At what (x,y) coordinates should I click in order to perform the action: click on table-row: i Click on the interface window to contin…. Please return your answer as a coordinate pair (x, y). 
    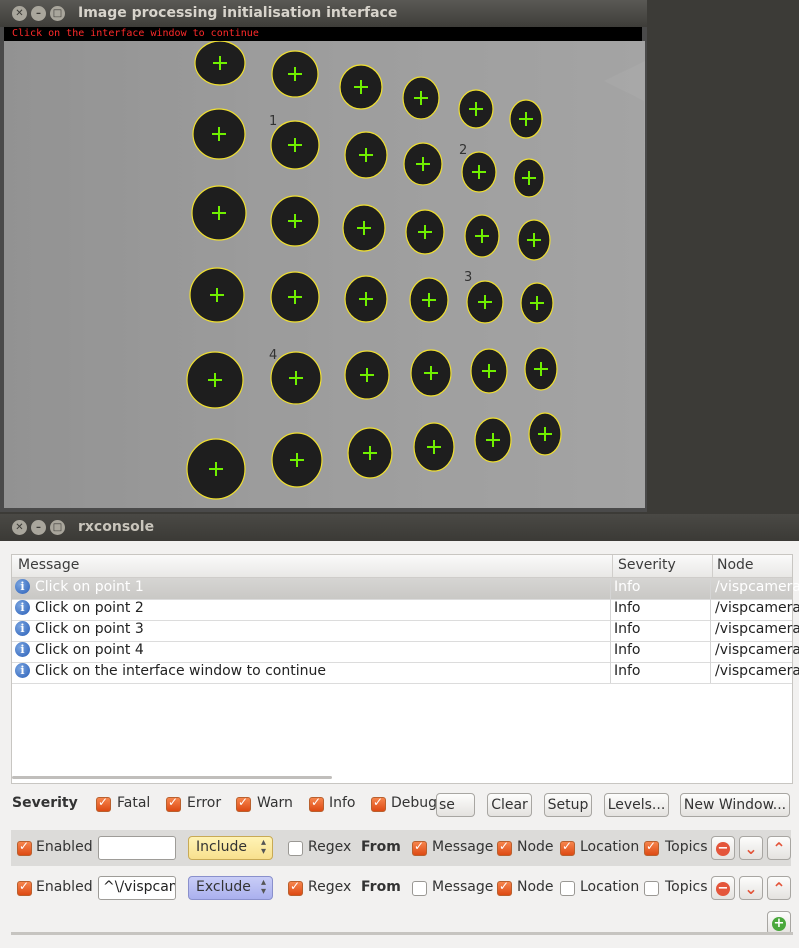
    Looking at the image, I should click on (405, 673).